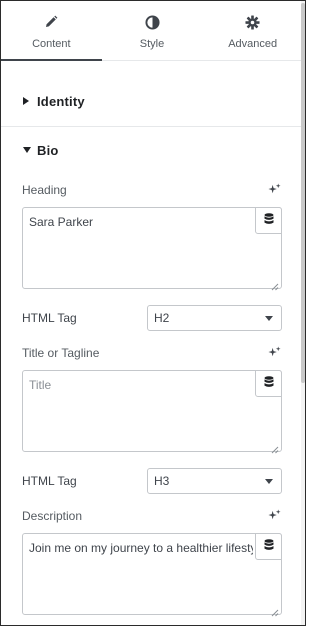 The image size is (320, 626). I want to click on tagline-label: Title or Tagline, so click(61, 353).